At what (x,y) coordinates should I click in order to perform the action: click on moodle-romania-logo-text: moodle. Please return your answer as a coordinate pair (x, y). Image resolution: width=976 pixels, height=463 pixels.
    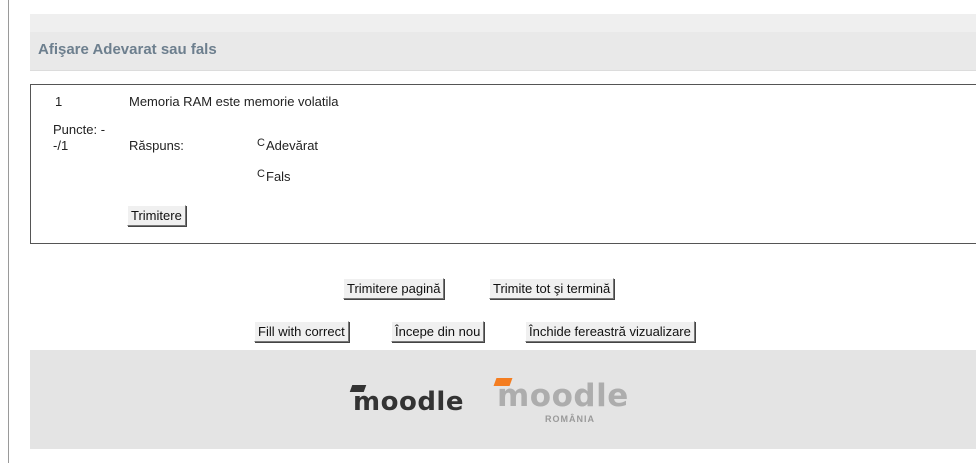
    Looking at the image, I should click on (563, 396).